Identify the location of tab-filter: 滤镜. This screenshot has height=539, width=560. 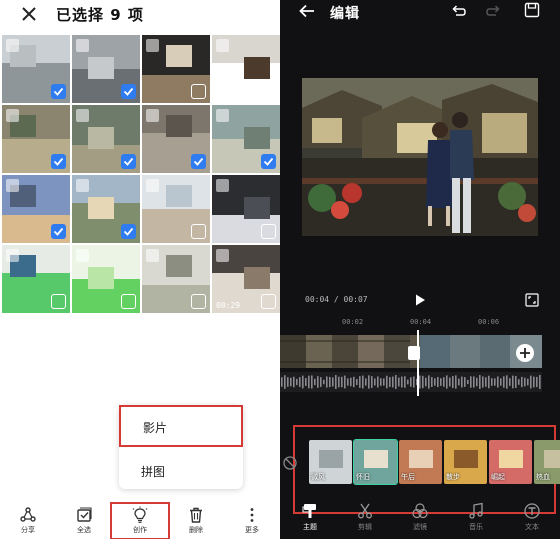
(420, 517).